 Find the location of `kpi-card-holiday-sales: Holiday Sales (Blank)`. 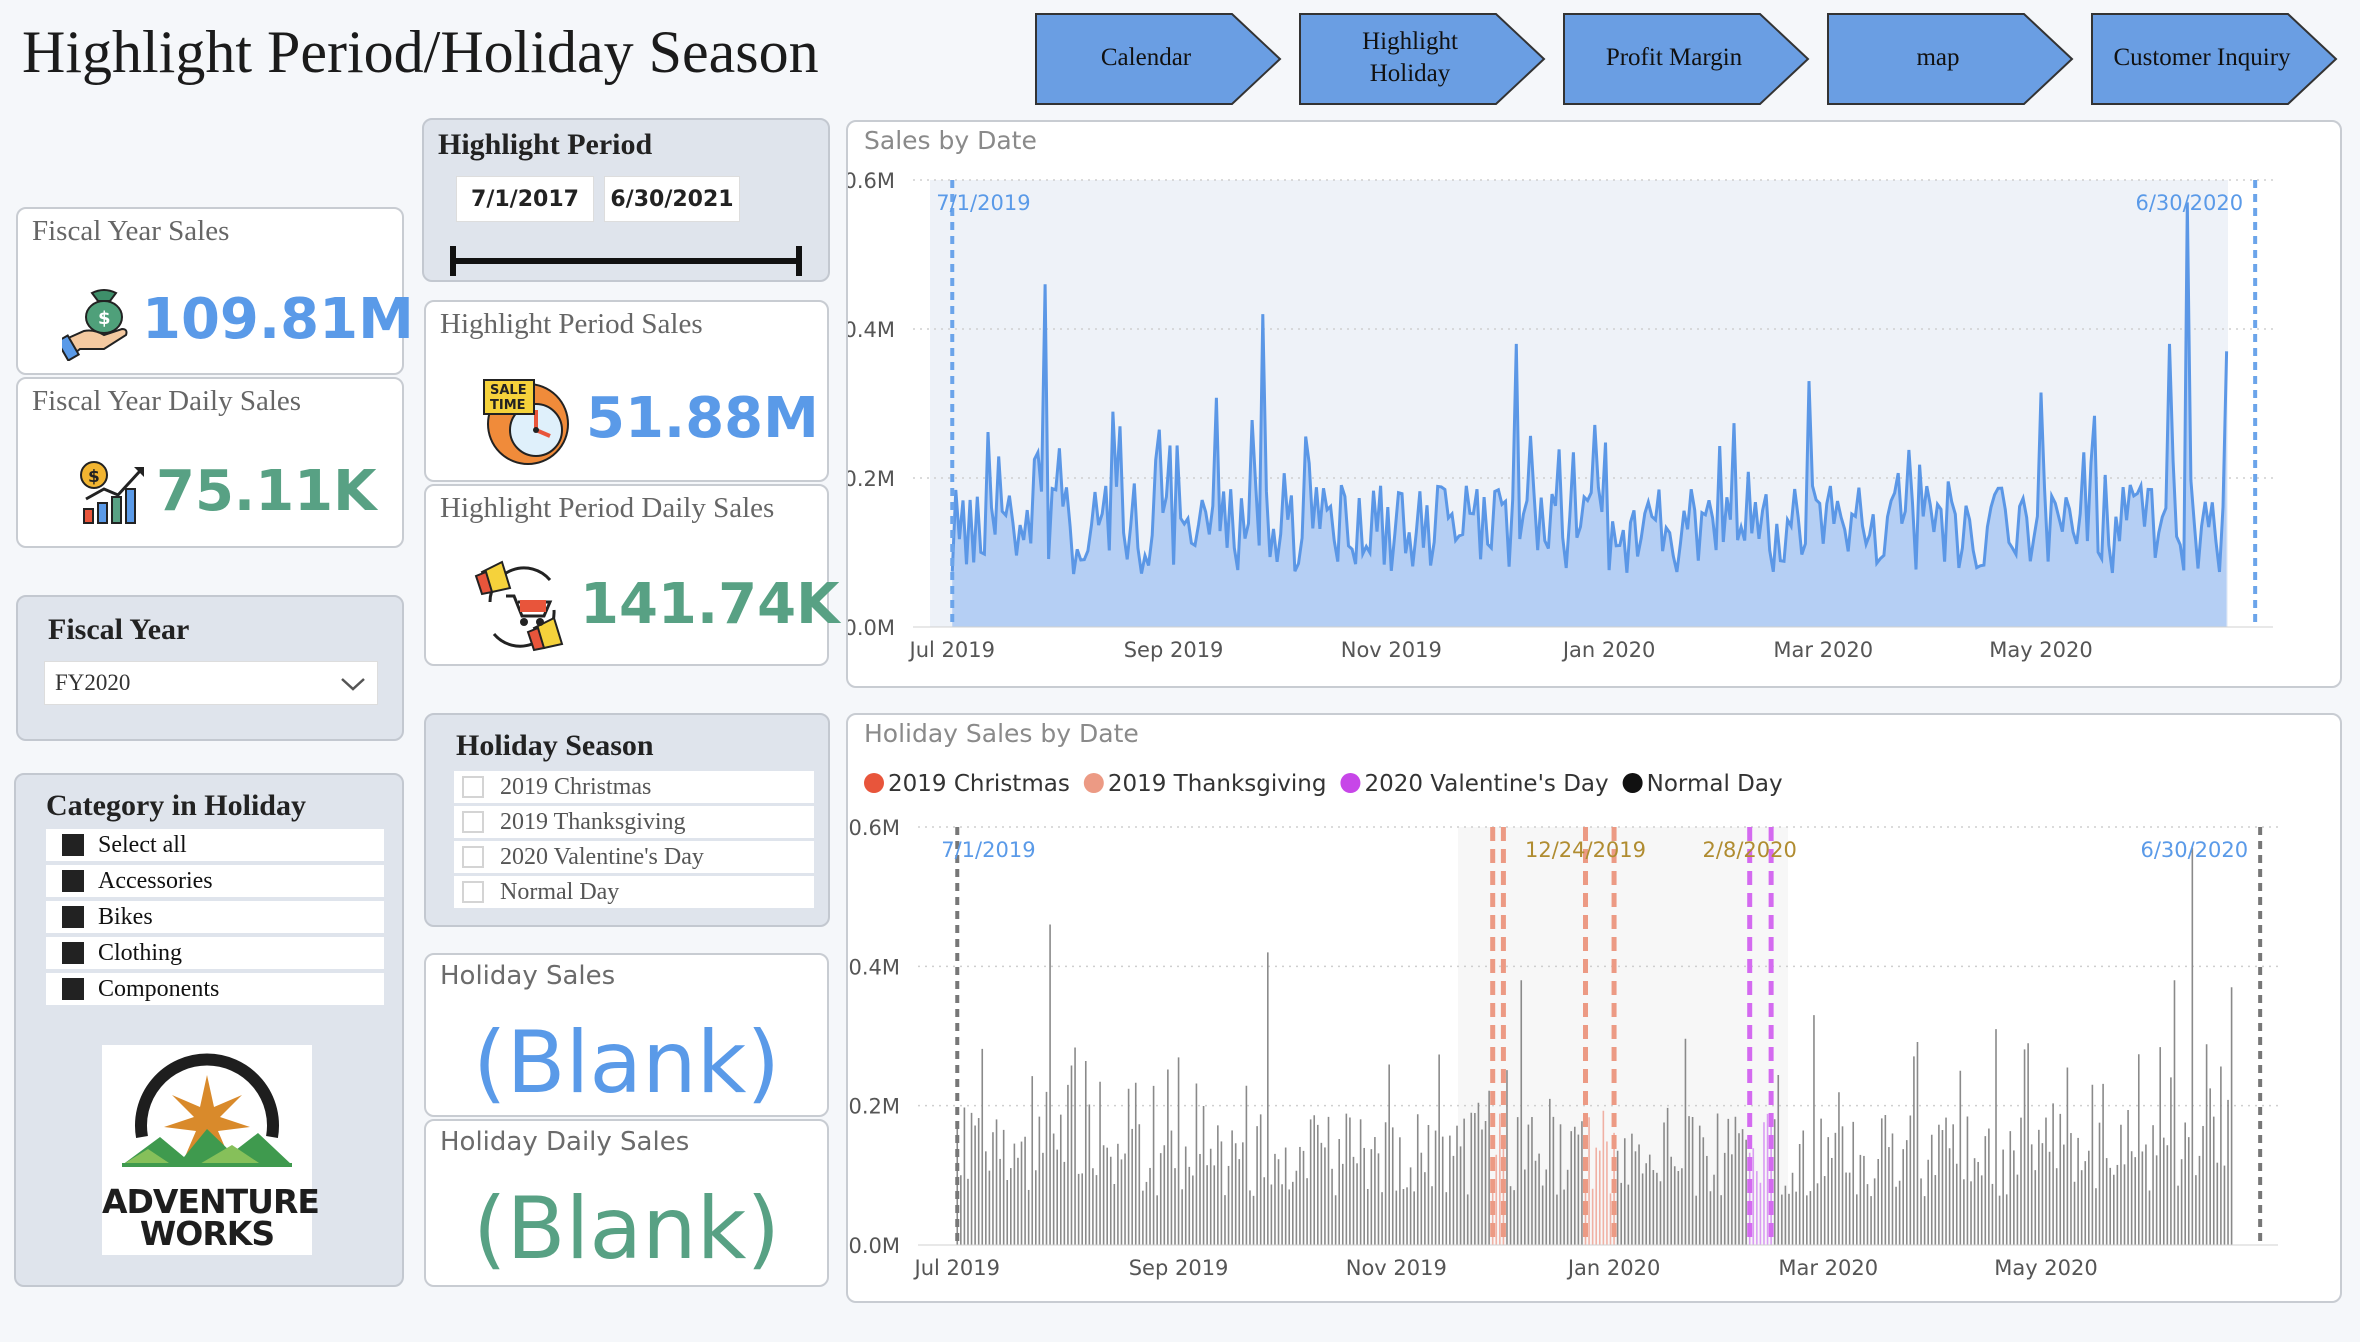

kpi-card-holiday-sales: Holiday Sales (Blank) is located at coordinates (626, 1035).